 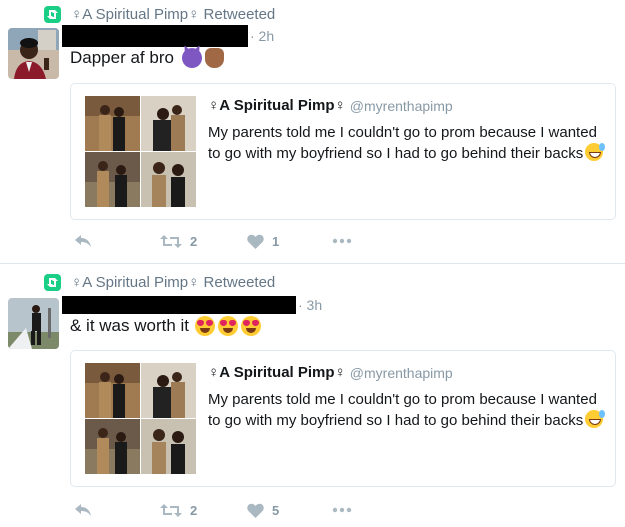 What do you see at coordinates (312, 263) in the screenshot?
I see `tweet-divider` at bounding box center [312, 263].